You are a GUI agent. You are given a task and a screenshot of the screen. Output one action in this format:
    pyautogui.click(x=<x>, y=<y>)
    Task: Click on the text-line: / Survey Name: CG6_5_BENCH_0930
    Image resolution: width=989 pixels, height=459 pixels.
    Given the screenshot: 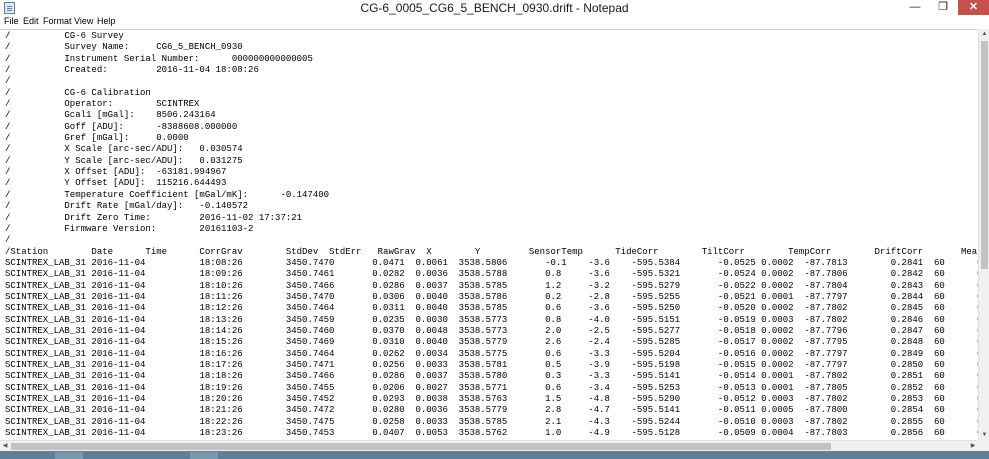 What is the action you would take?
    pyautogui.click(x=124, y=47)
    